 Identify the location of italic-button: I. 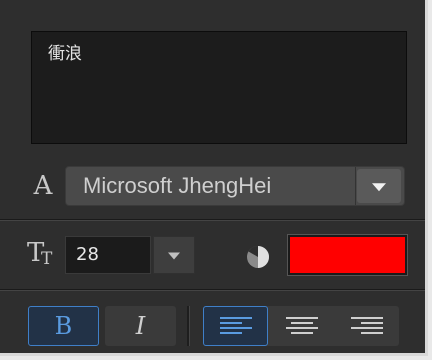
(140, 326).